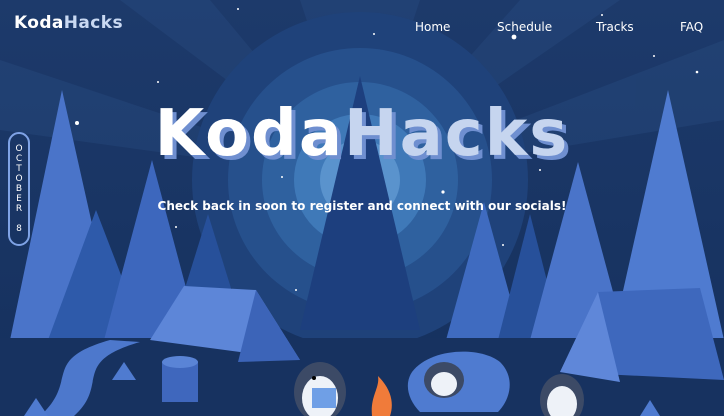  I want to click on logo-text-accent: Hacks, so click(93, 23).